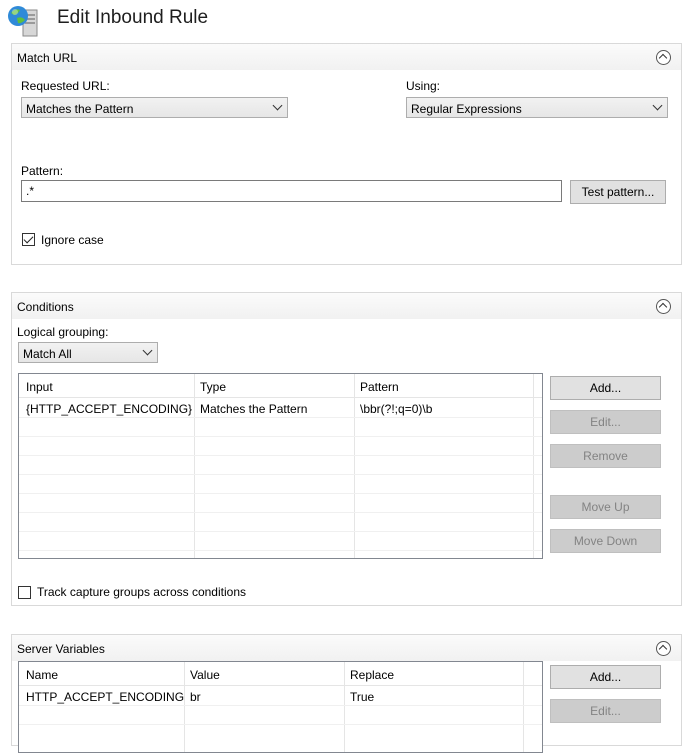 Image resolution: width=695 pixels, height=753 pixels. Describe the element at coordinates (45, 307) in the screenshot. I see `conditions-title: Conditions` at that location.